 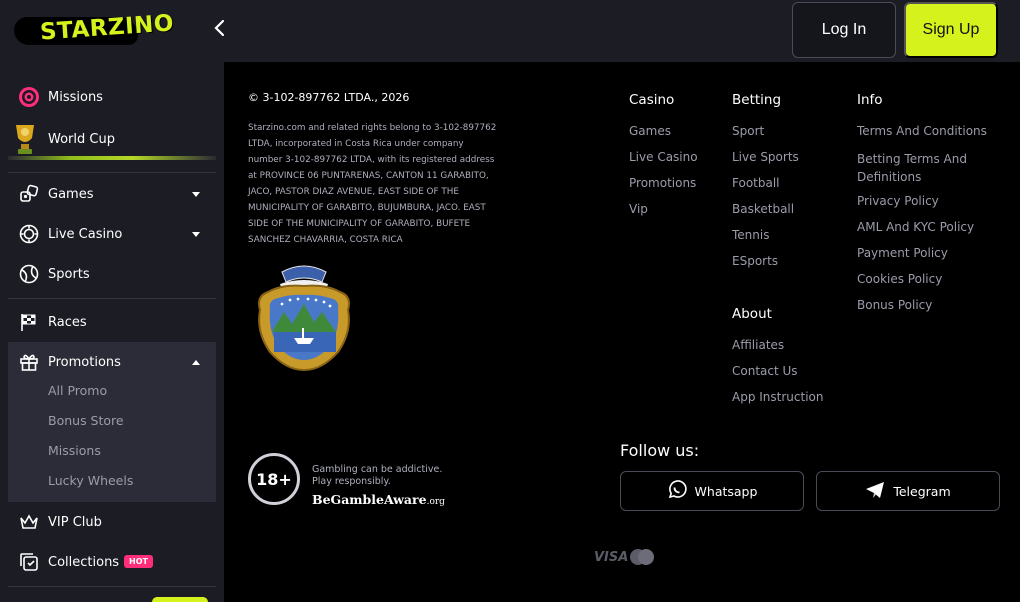 I want to click on hot-badge: HOT, so click(x=138, y=561).